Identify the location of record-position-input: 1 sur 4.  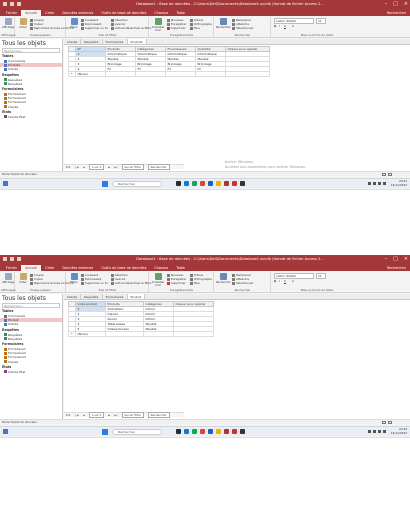
(96, 167).